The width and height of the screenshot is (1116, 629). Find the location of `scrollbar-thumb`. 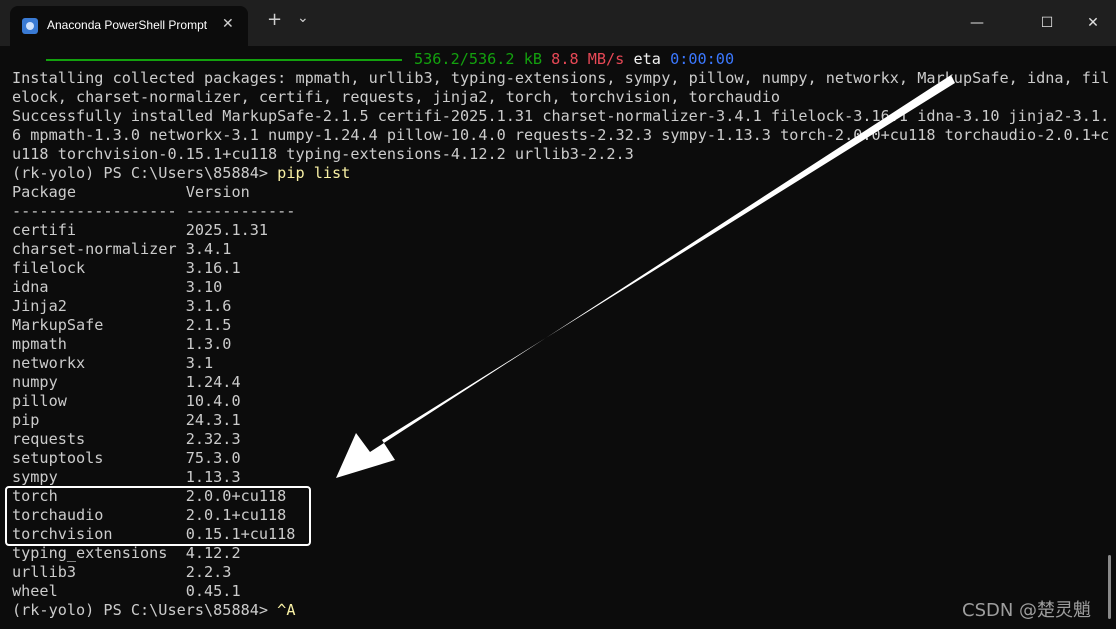

scrollbar-thumb is located at coordinates (1109, 587).